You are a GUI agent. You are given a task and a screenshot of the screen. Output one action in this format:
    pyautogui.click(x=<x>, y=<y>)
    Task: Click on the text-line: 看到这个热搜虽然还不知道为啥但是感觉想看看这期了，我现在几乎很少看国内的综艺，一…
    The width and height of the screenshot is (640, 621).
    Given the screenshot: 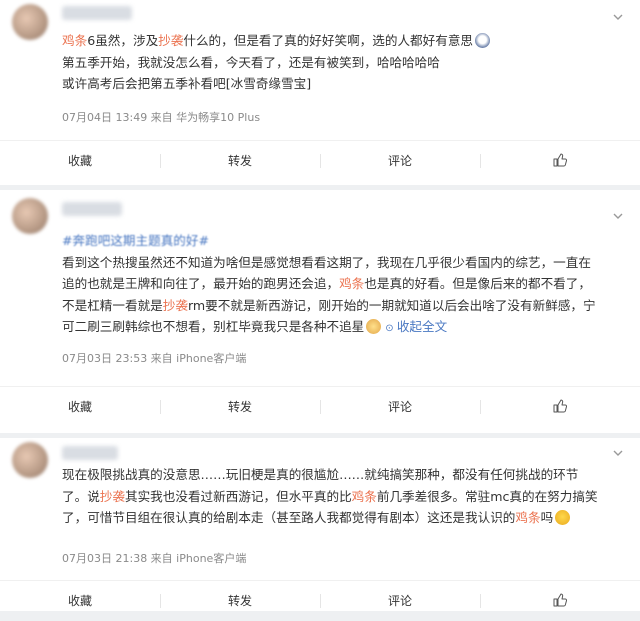 What is the action you would take?
    pyautogui.click(x=345, y=263)
    